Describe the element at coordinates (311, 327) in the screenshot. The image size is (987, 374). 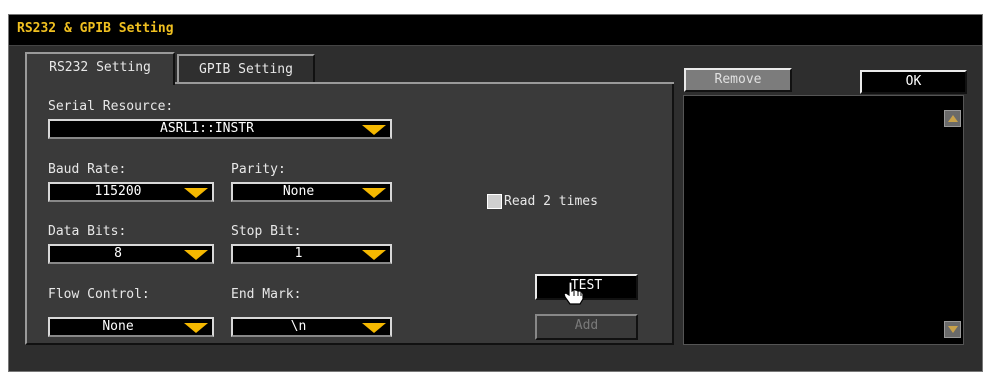
I see `end-mark-dropdown: \n` at that location.